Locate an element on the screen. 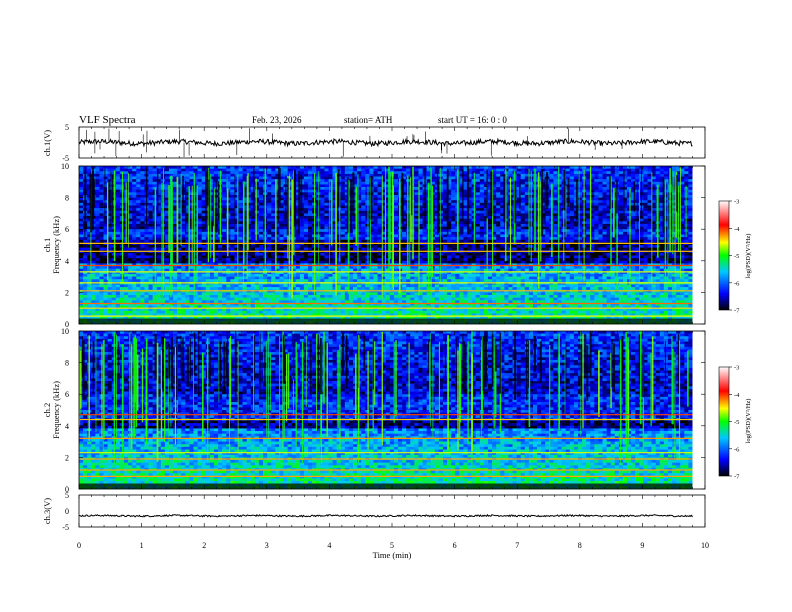  header-station: station= ATH is located at coordinates (368, 120).